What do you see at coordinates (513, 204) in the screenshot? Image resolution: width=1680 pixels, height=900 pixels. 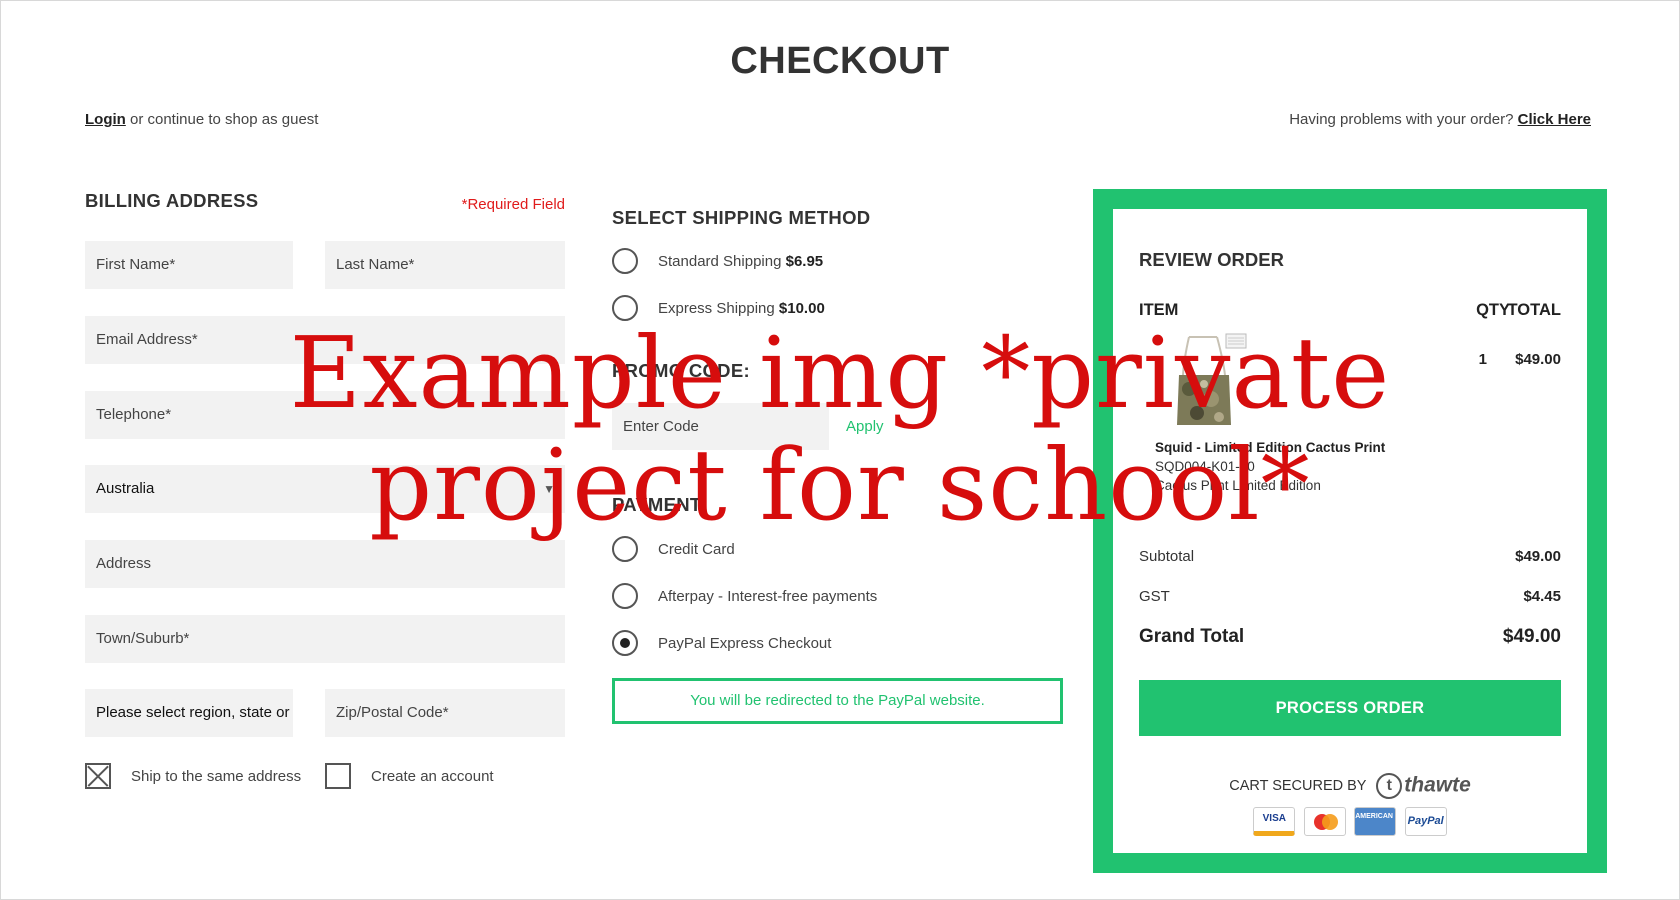 I see `required-field-note: *Required Field` at bounding box center [513, 204].